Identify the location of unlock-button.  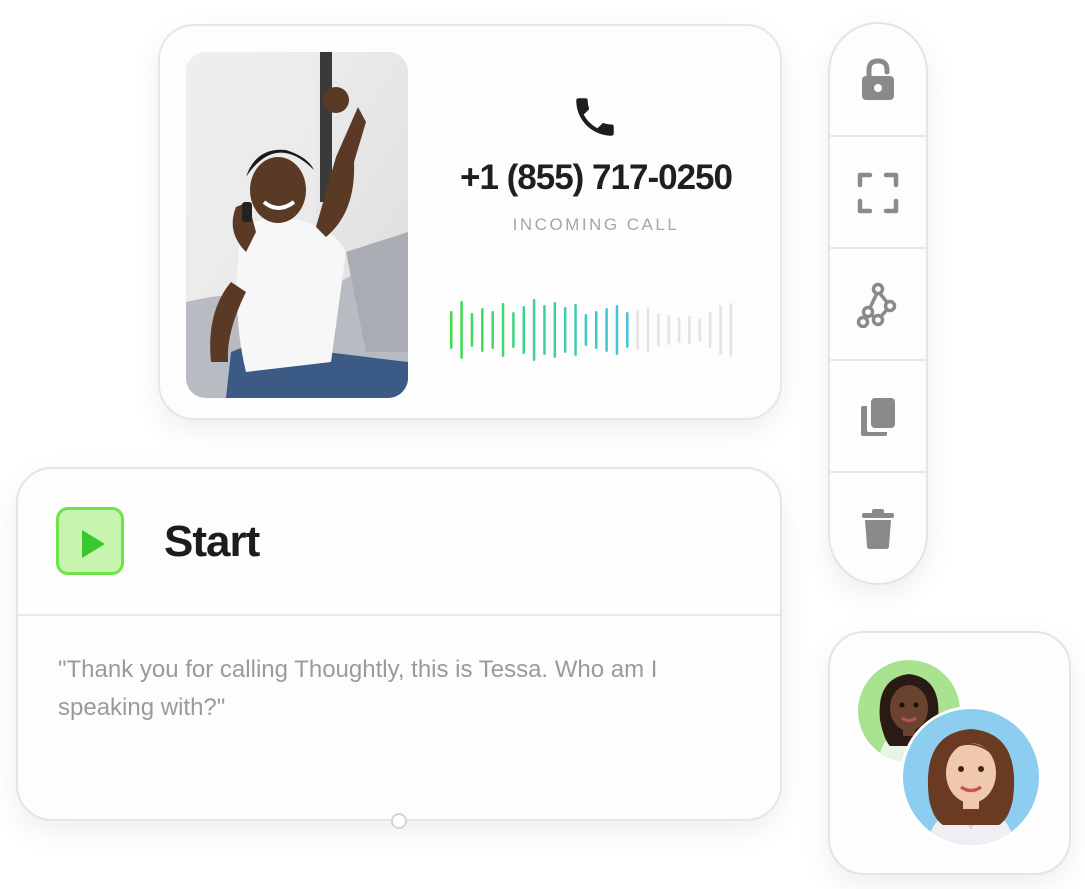
(878, 80).